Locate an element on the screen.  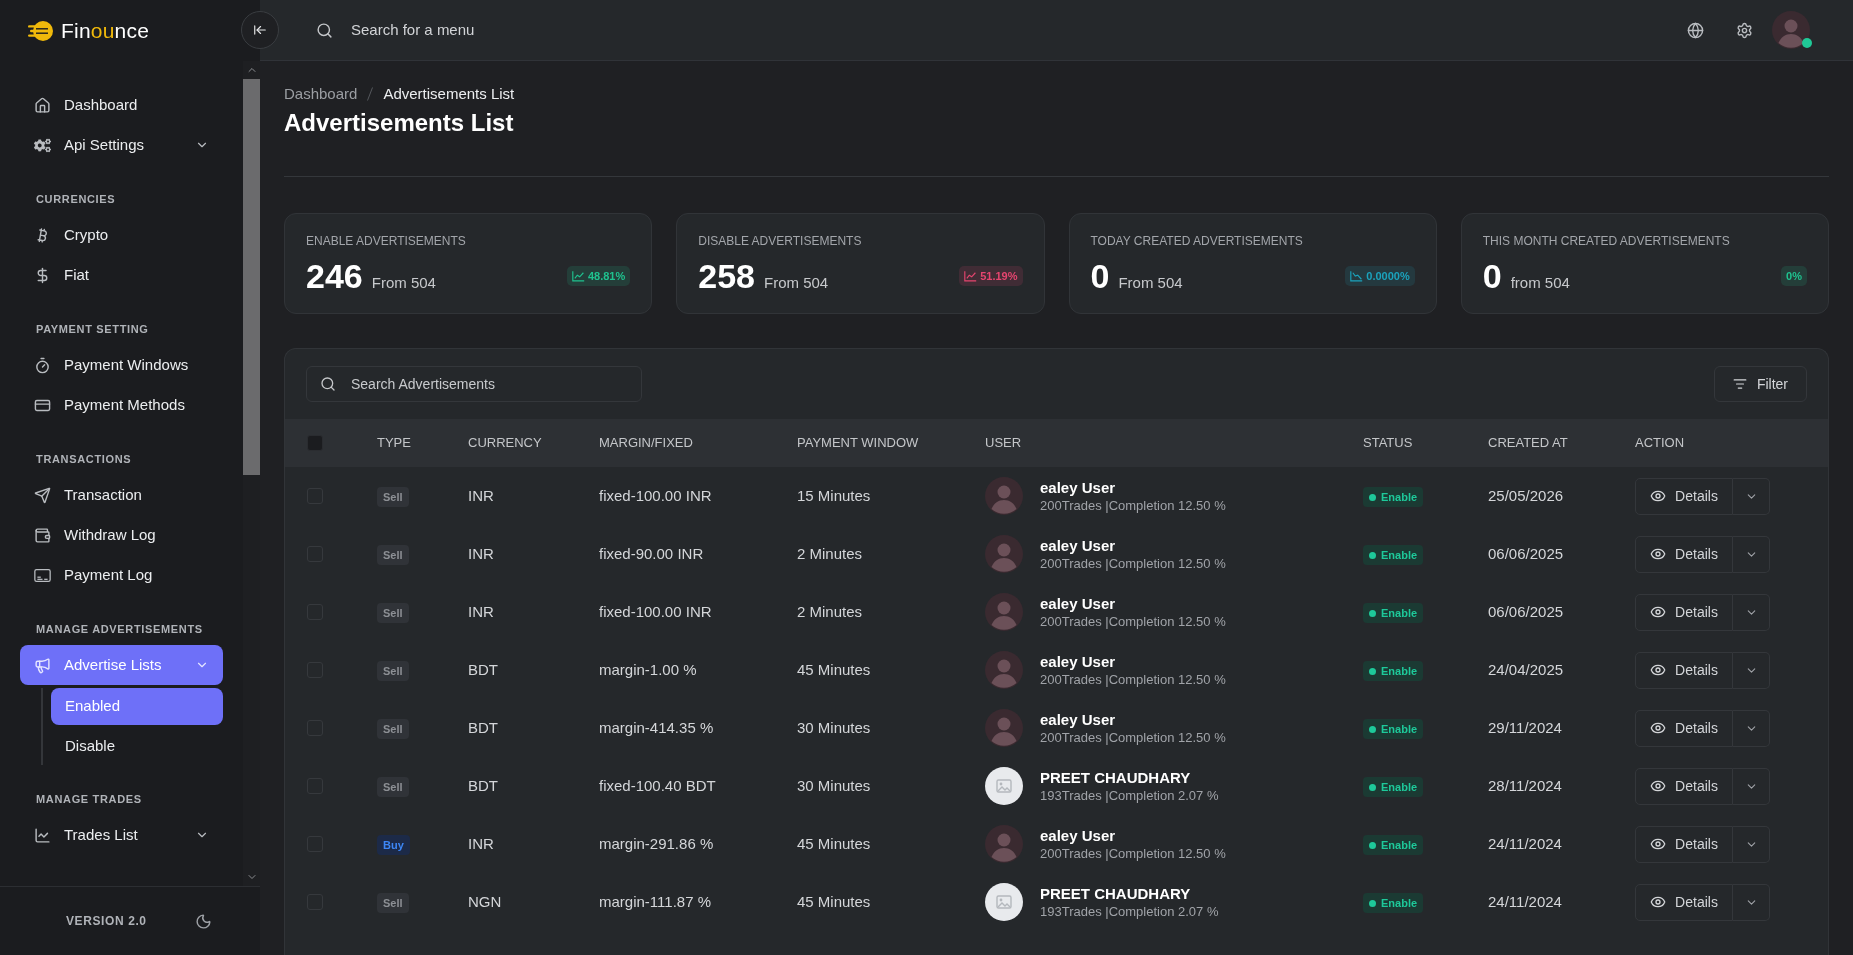
stat-total: From 504 is located at coordinates (403, 283).